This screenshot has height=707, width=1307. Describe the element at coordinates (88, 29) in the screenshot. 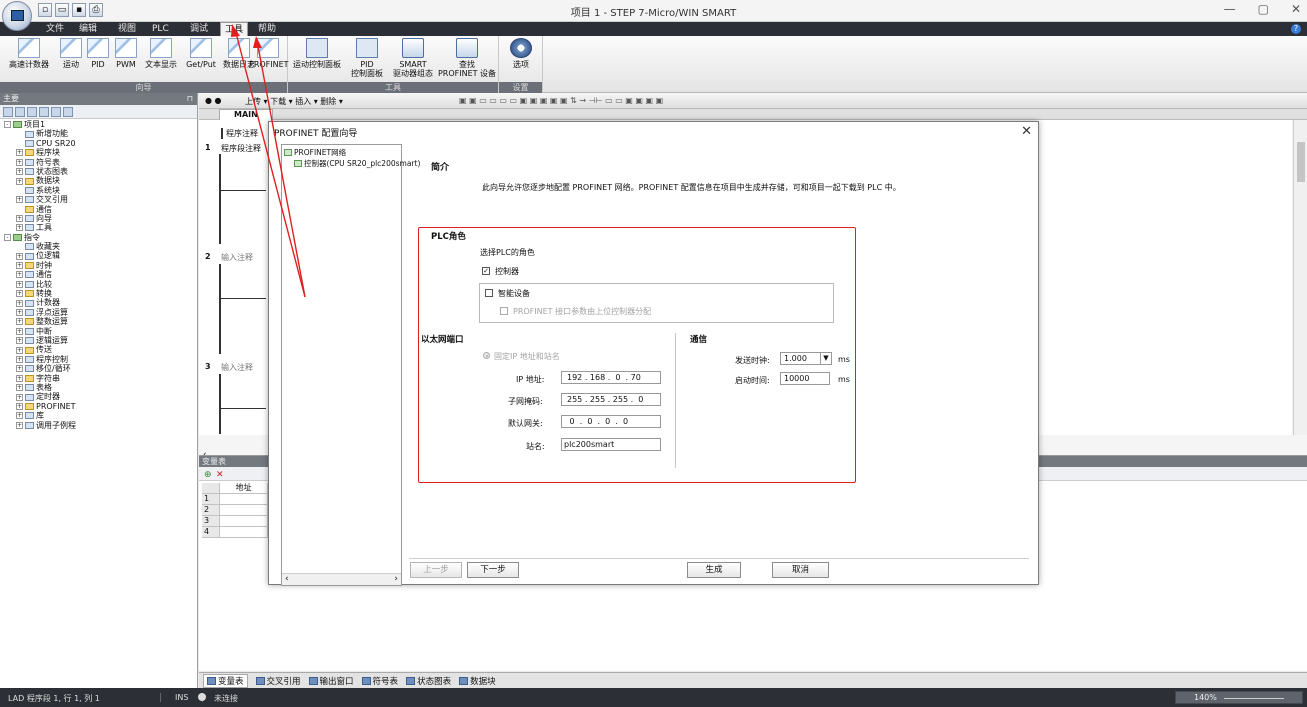

I see `menu-edit: 编辑` at that location.